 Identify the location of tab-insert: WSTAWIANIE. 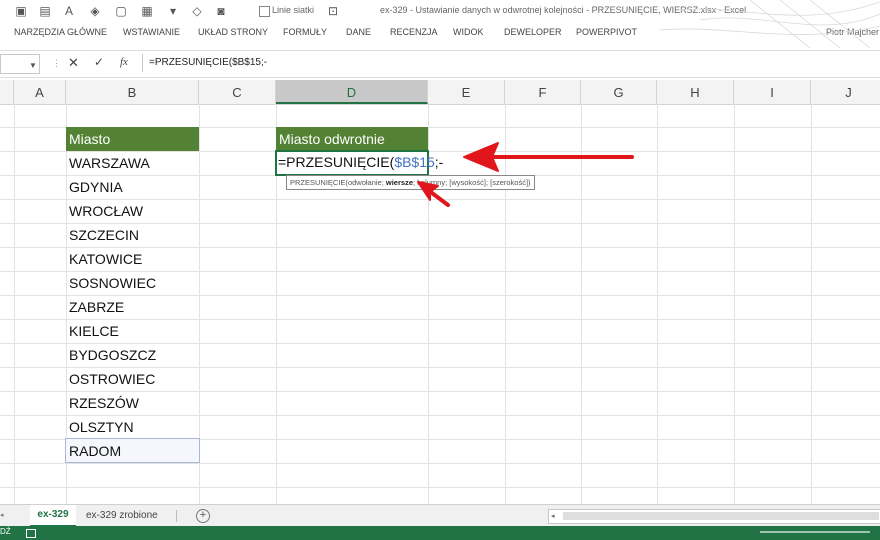
(151, 32).